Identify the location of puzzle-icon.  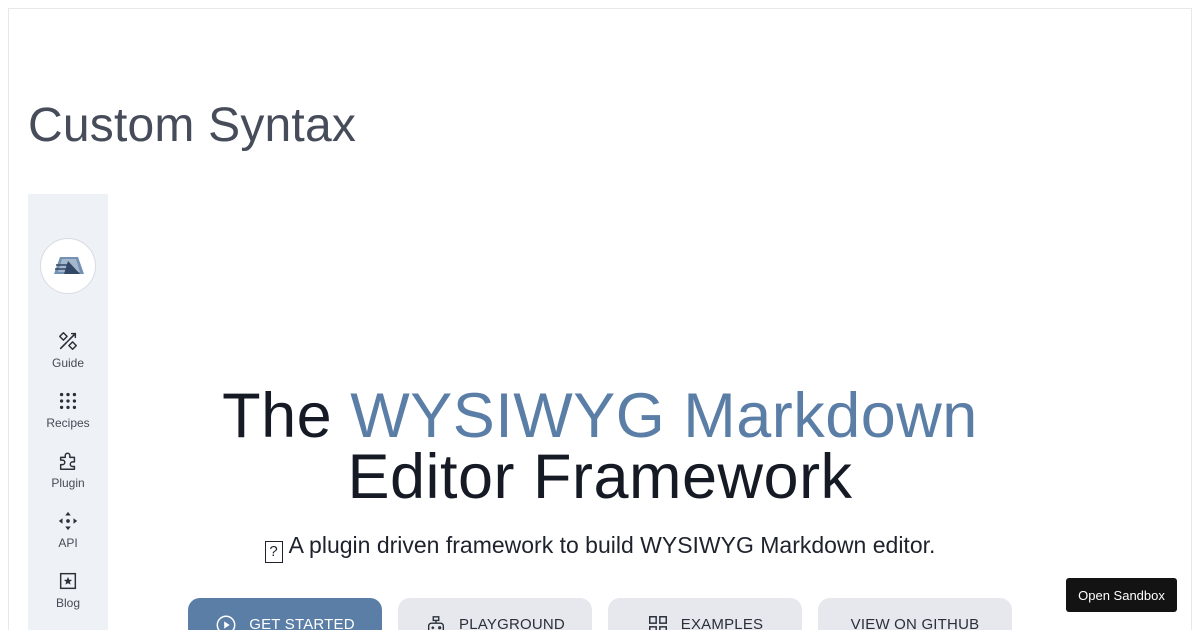
(67, 461).